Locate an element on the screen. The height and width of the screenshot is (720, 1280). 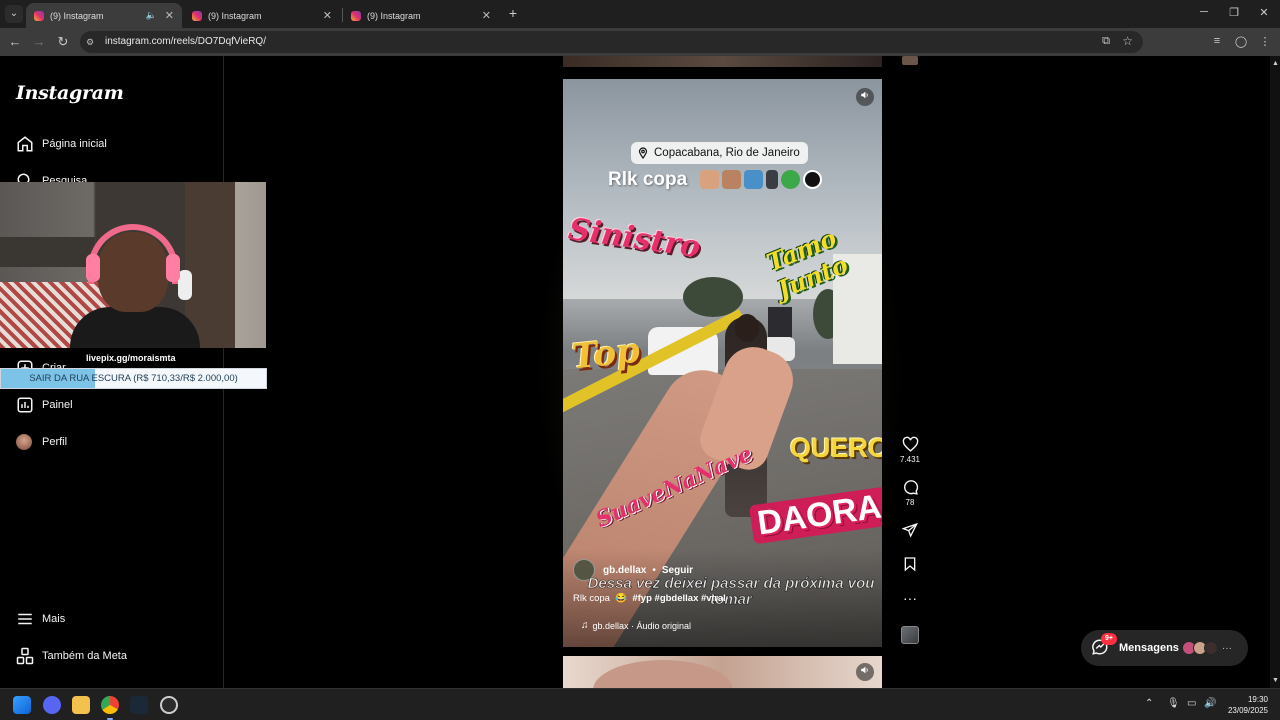
instagram-logo: Instagram is located at coordinates (70, 93).